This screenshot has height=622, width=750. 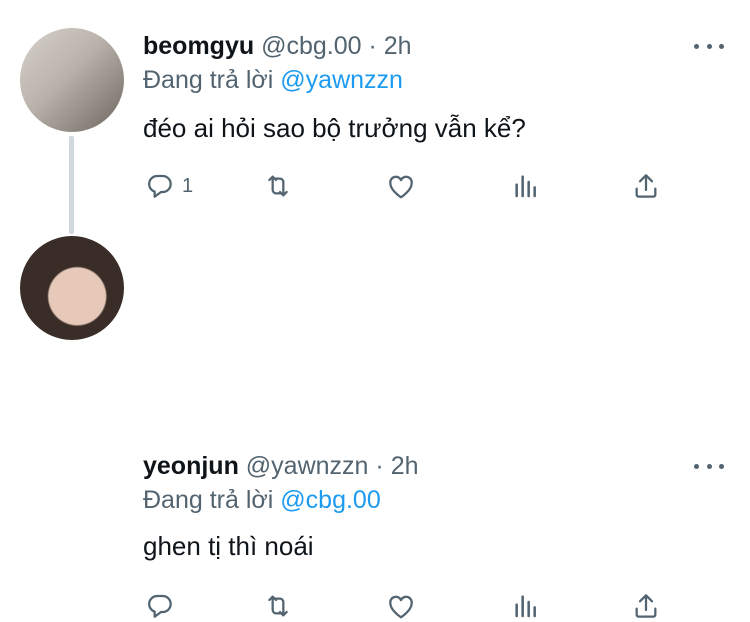 I want to click on reply-button: 1, so click(x=168, y=186).